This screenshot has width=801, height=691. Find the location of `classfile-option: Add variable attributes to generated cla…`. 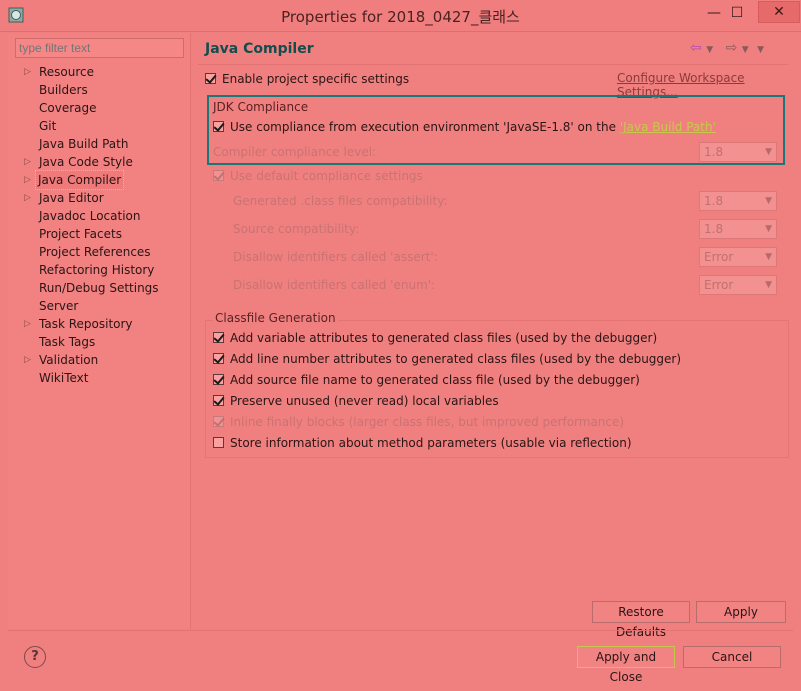

classfile-option: Add variable attributes to generated cla… is located at coordinates (493, 338).